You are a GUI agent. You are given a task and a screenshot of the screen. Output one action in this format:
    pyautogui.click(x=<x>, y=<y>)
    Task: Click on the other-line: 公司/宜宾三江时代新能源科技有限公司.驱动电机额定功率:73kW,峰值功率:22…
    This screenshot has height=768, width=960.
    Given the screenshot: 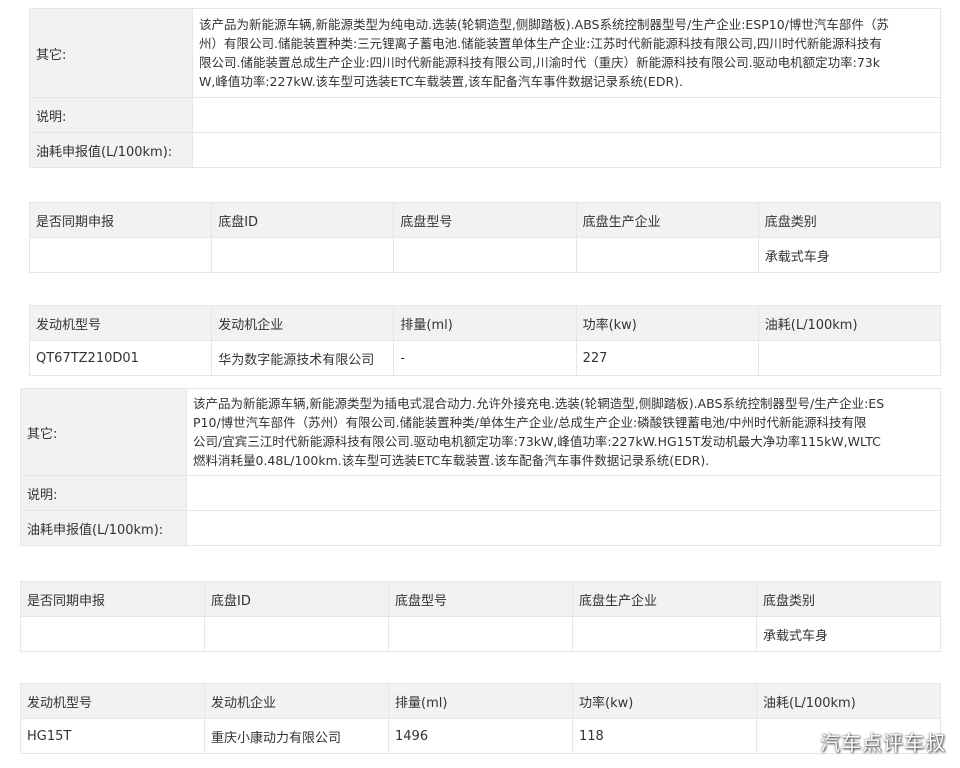 What is the action you would take?
    pyautogui.click(x=537, y=441)
    